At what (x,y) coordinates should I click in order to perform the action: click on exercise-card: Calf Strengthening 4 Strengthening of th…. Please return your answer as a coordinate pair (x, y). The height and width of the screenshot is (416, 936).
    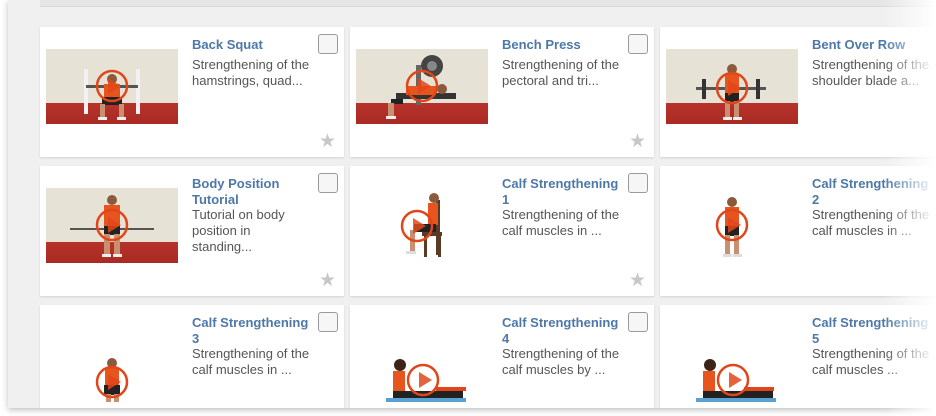
    Looking at the image, I should click on (502, 356).